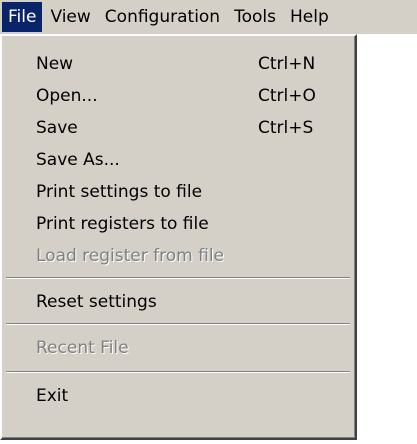 Image resolution: width=417 pixels, height=444 pixels. What do you see at coordinates (178, 128) in the screenshot?
I see `menu-item-save: Save Ctrl+S` at bounding box center [178, 128].